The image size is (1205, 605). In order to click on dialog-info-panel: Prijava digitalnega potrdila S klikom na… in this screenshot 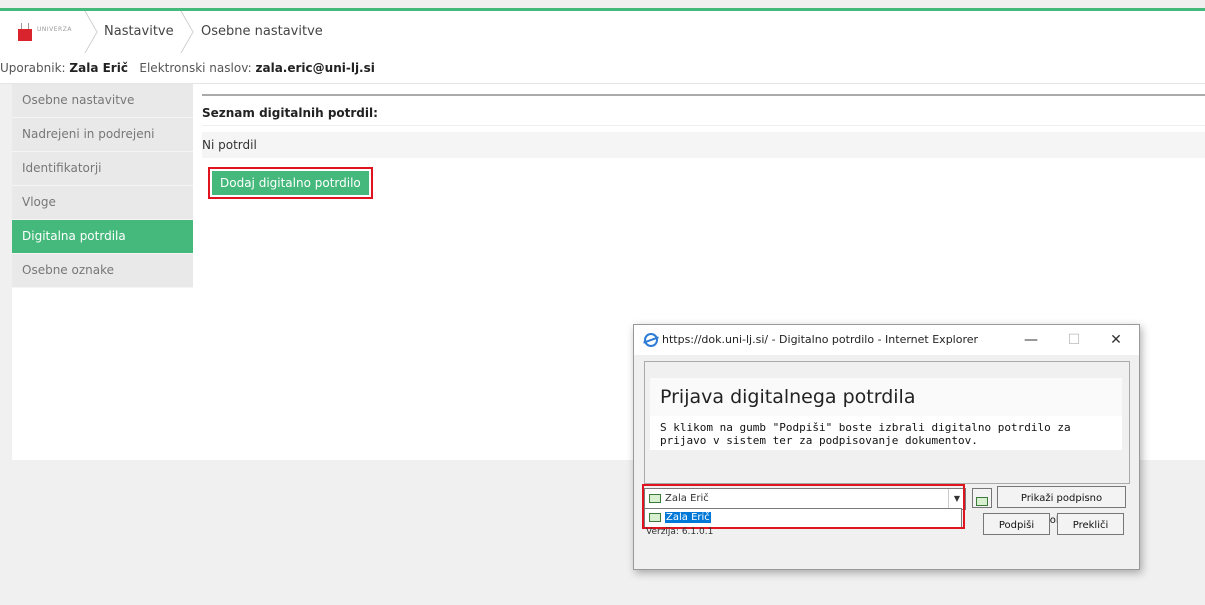, I will do `click(887, 422)`.